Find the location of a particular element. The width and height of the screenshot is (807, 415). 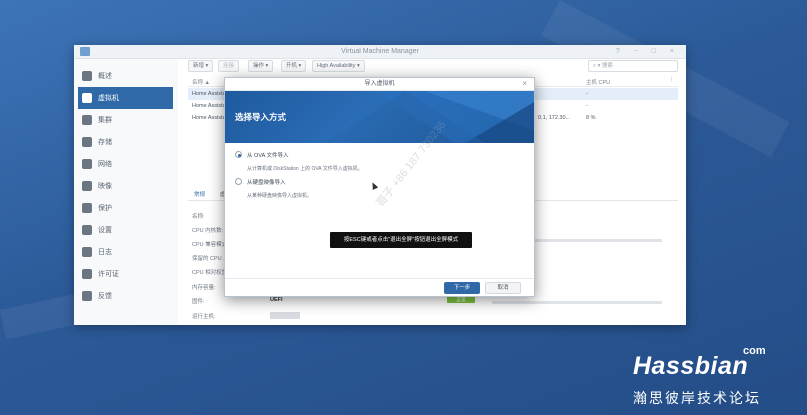

log-icon is located at coordinates (87, 252).